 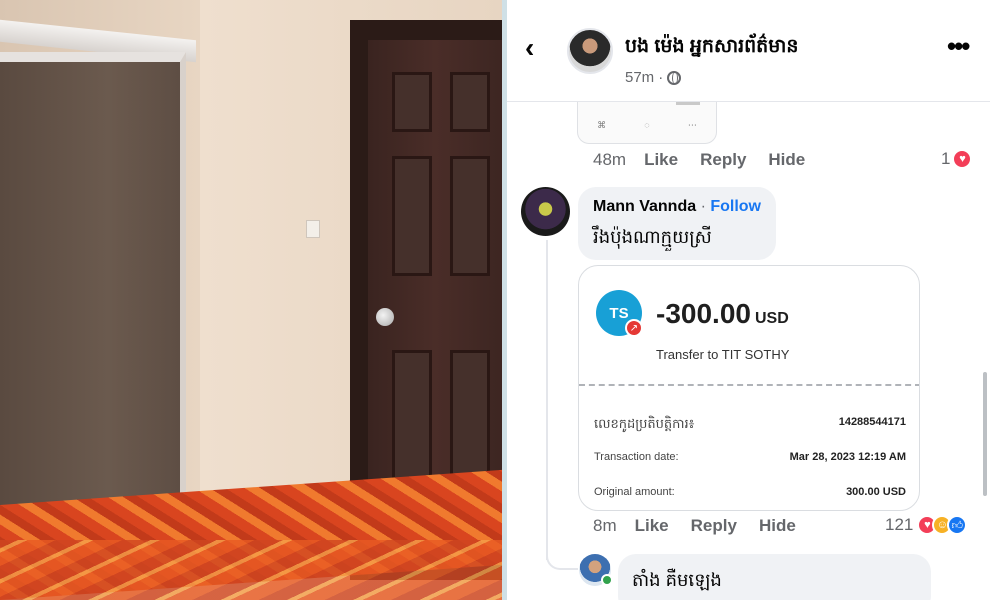 I want to click on row-value: Mar 28, 2023 12:19 AM, so click(x=847, y=457).